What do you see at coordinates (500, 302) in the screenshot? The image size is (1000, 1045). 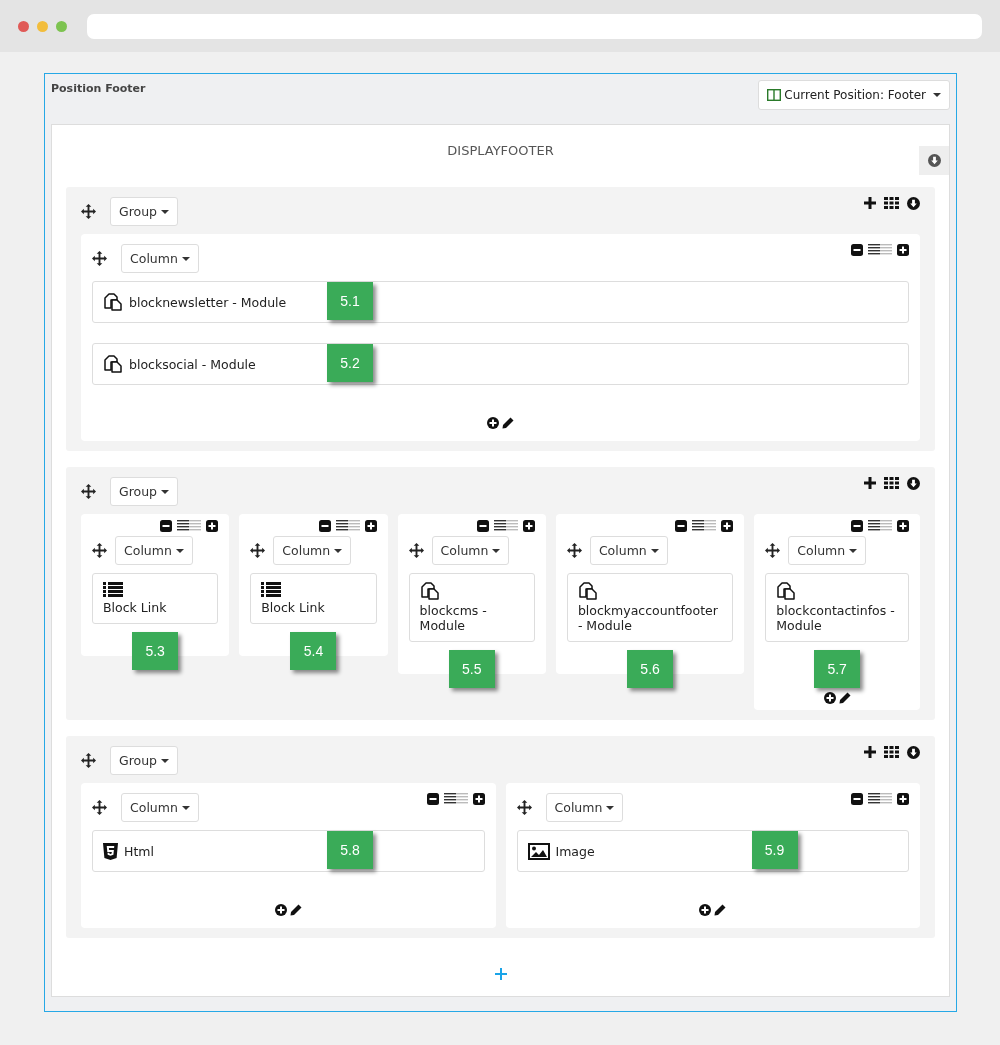 I see `module-item: blocknewsletter - Module 5.1` at bounding box center [500, 302].